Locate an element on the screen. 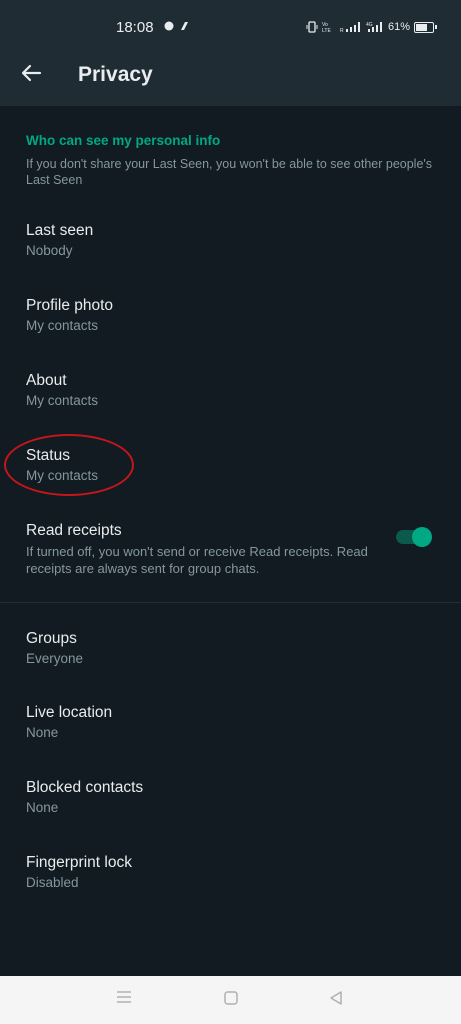 The height and width of the screenshot is (1024, 461). vibrate-icon is located at coordinates (312, 27).